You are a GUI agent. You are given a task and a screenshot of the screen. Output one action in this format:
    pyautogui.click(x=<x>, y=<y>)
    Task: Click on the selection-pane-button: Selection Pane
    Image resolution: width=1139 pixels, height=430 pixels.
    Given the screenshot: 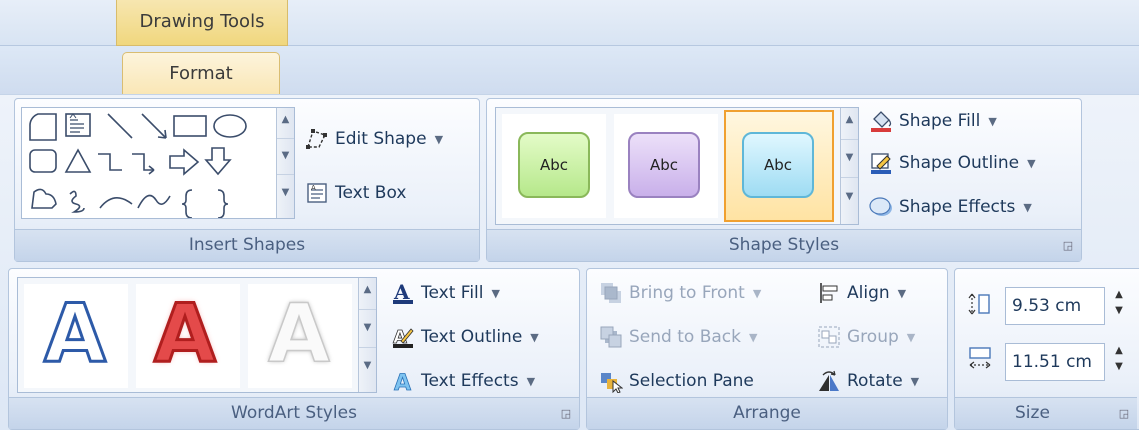 What is the action you would take?
    pyautogui.click(x=676, y=381)
    